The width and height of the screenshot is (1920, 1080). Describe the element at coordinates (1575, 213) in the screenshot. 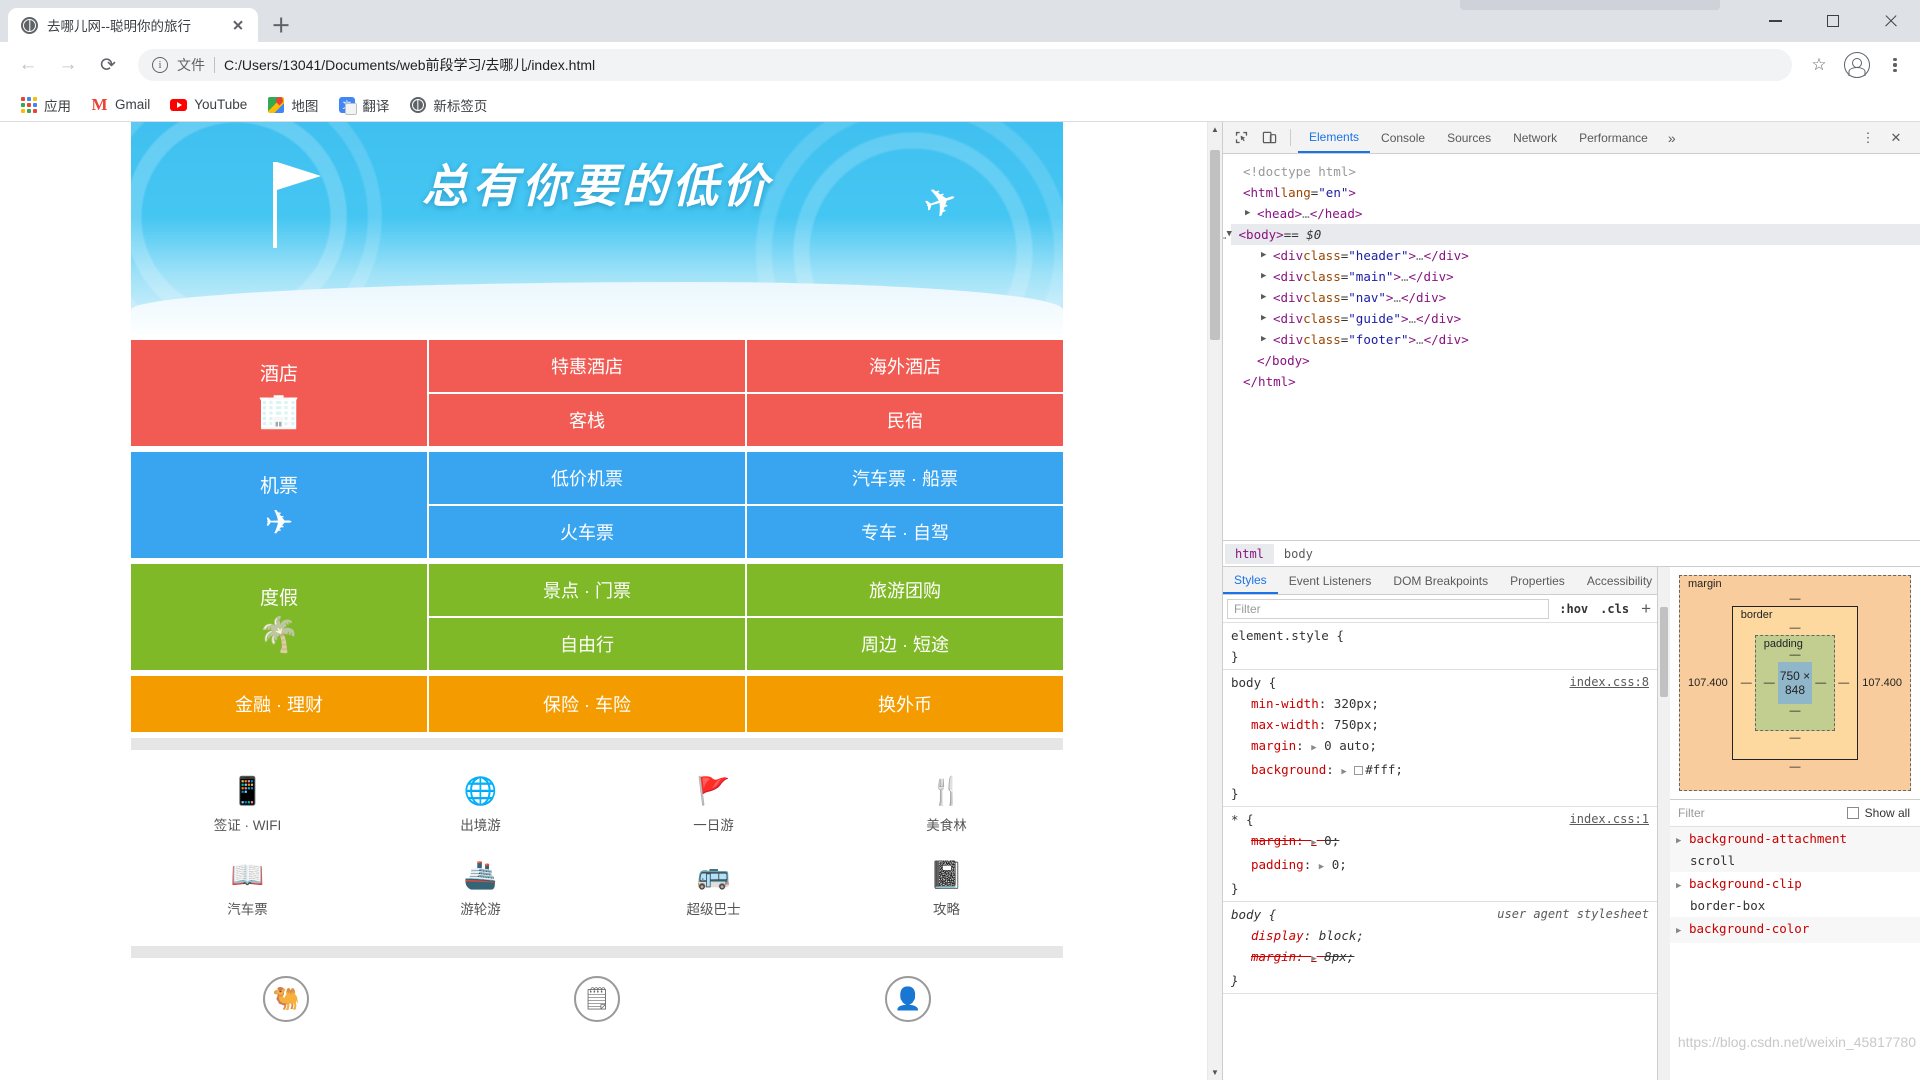

I see `dom-node: ▶ <head>… </head>` at that location.